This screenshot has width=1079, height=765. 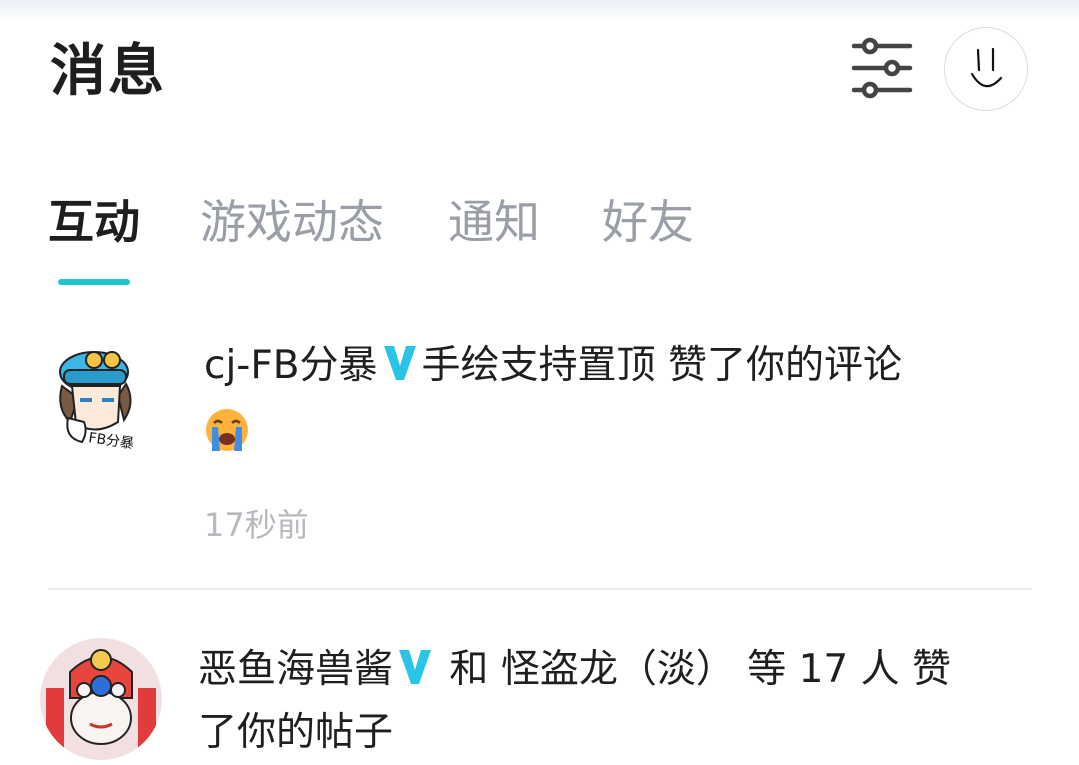 I want to click on tab-friends: 好友, so click(x=648, y=222).